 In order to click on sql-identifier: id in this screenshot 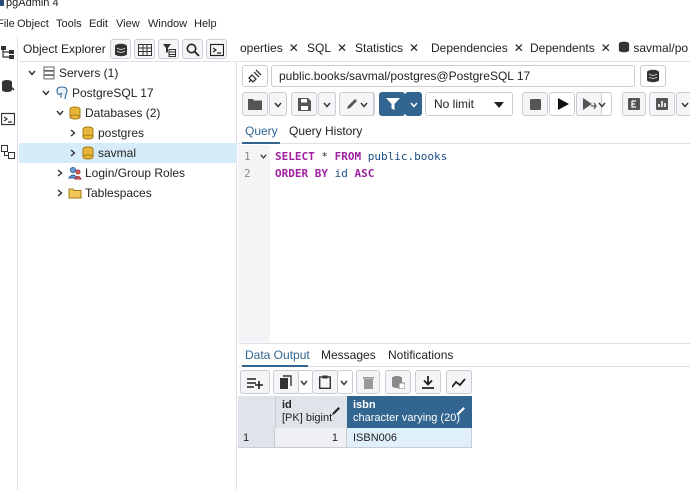, I will do `click(337, 173)`.